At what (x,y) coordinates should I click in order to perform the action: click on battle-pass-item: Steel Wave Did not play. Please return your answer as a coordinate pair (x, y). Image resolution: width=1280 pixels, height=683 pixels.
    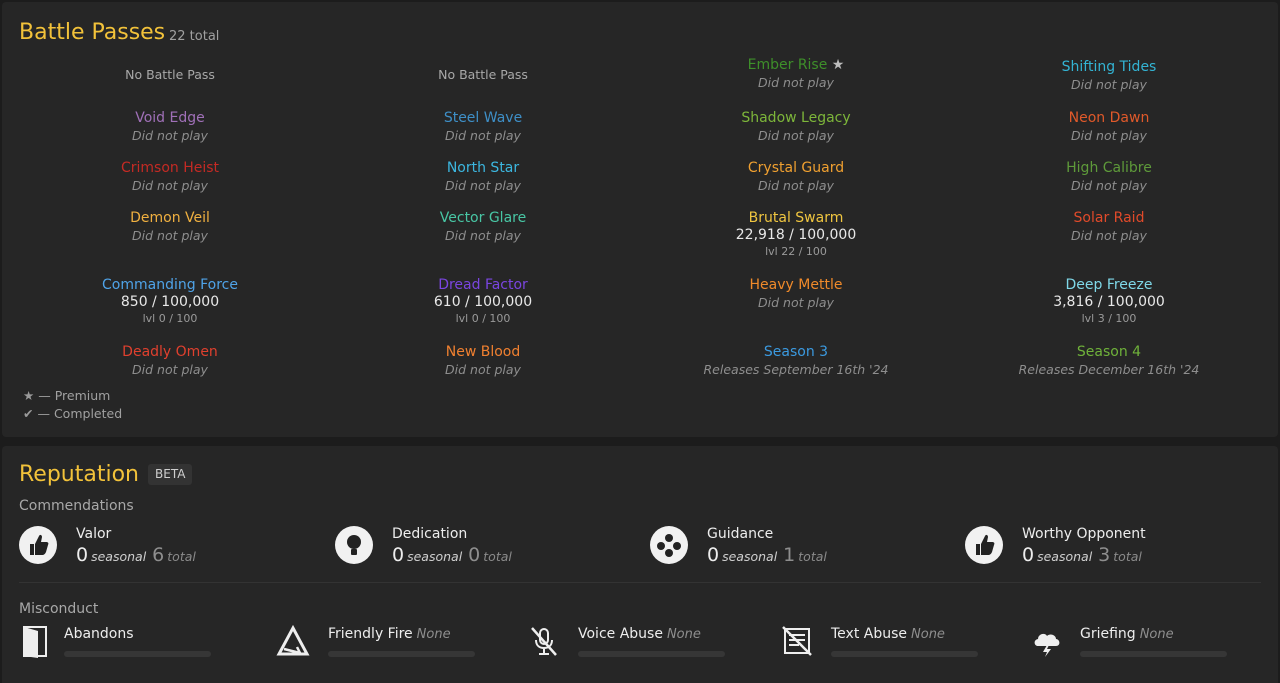
    Looking at the image, I should click on (483, 127).